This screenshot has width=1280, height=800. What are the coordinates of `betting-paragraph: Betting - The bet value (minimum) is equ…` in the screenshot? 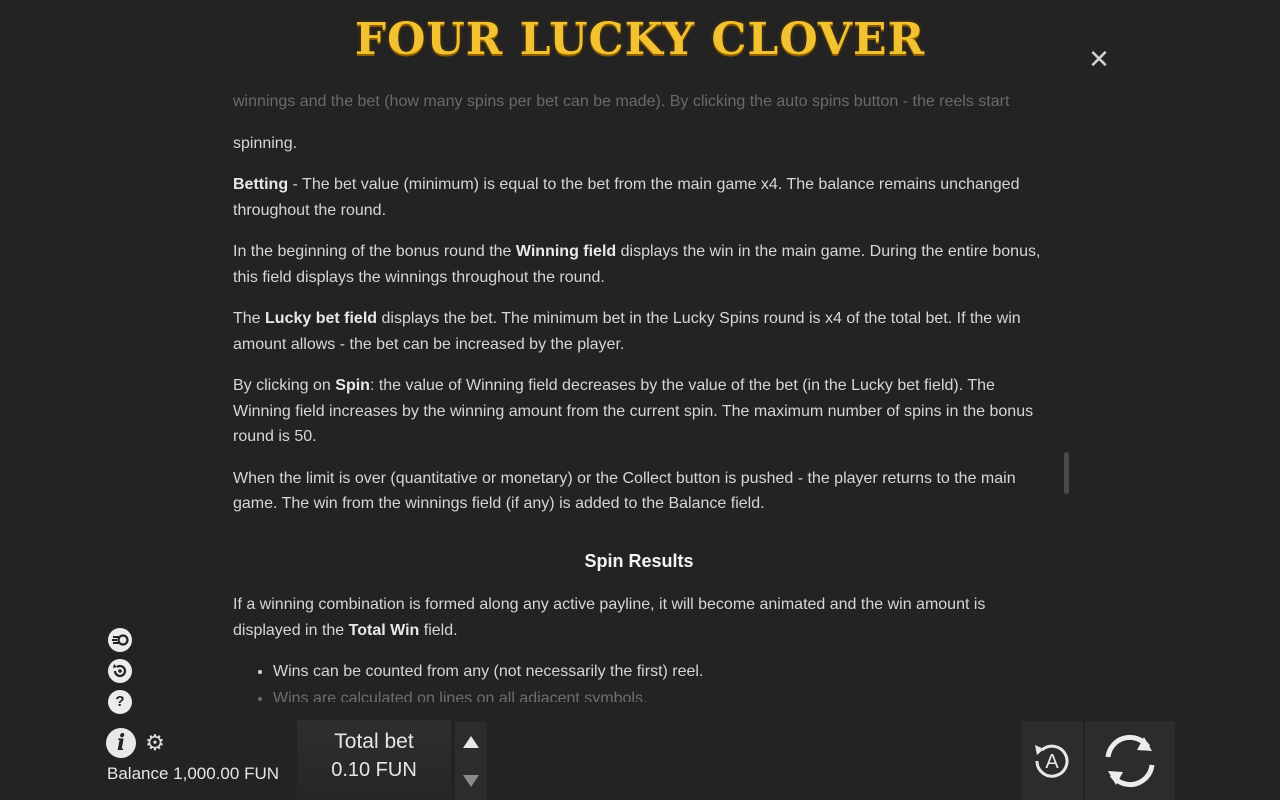 It's located at (639, 197).